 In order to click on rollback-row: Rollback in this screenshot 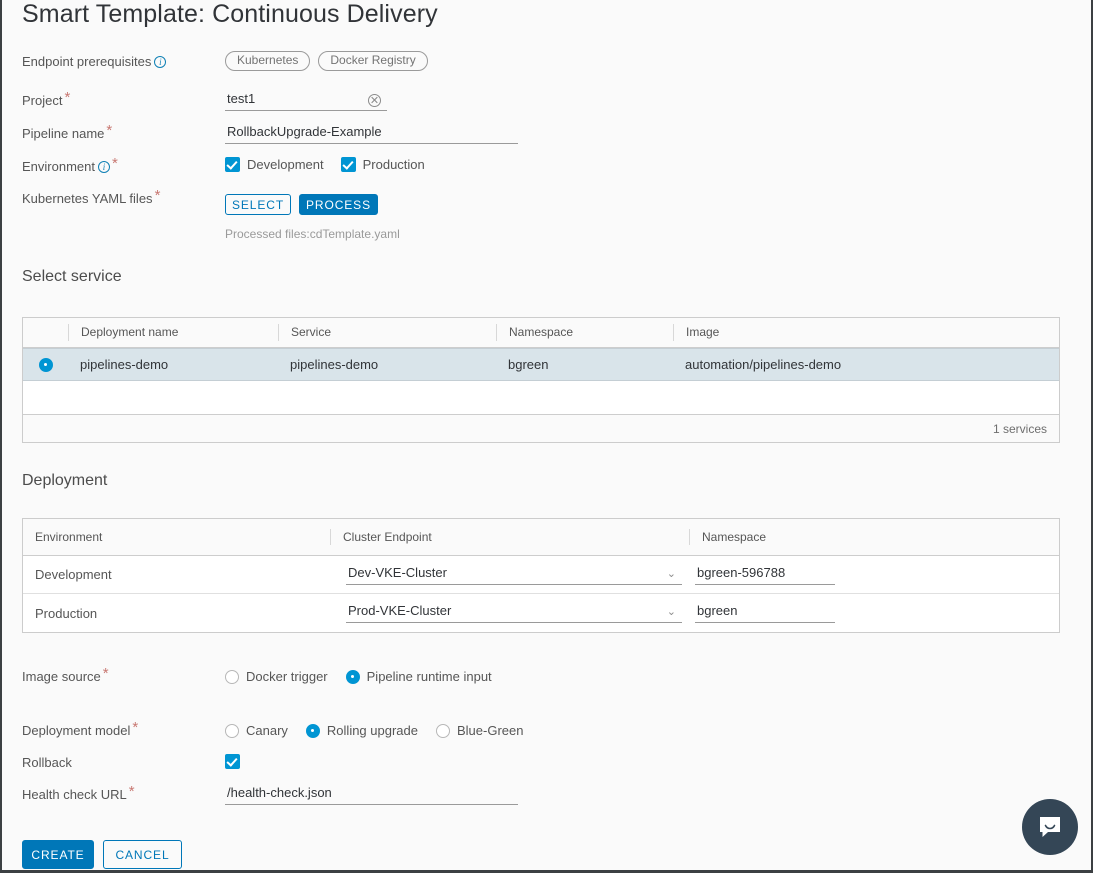, I will do `click(47, 762)`.